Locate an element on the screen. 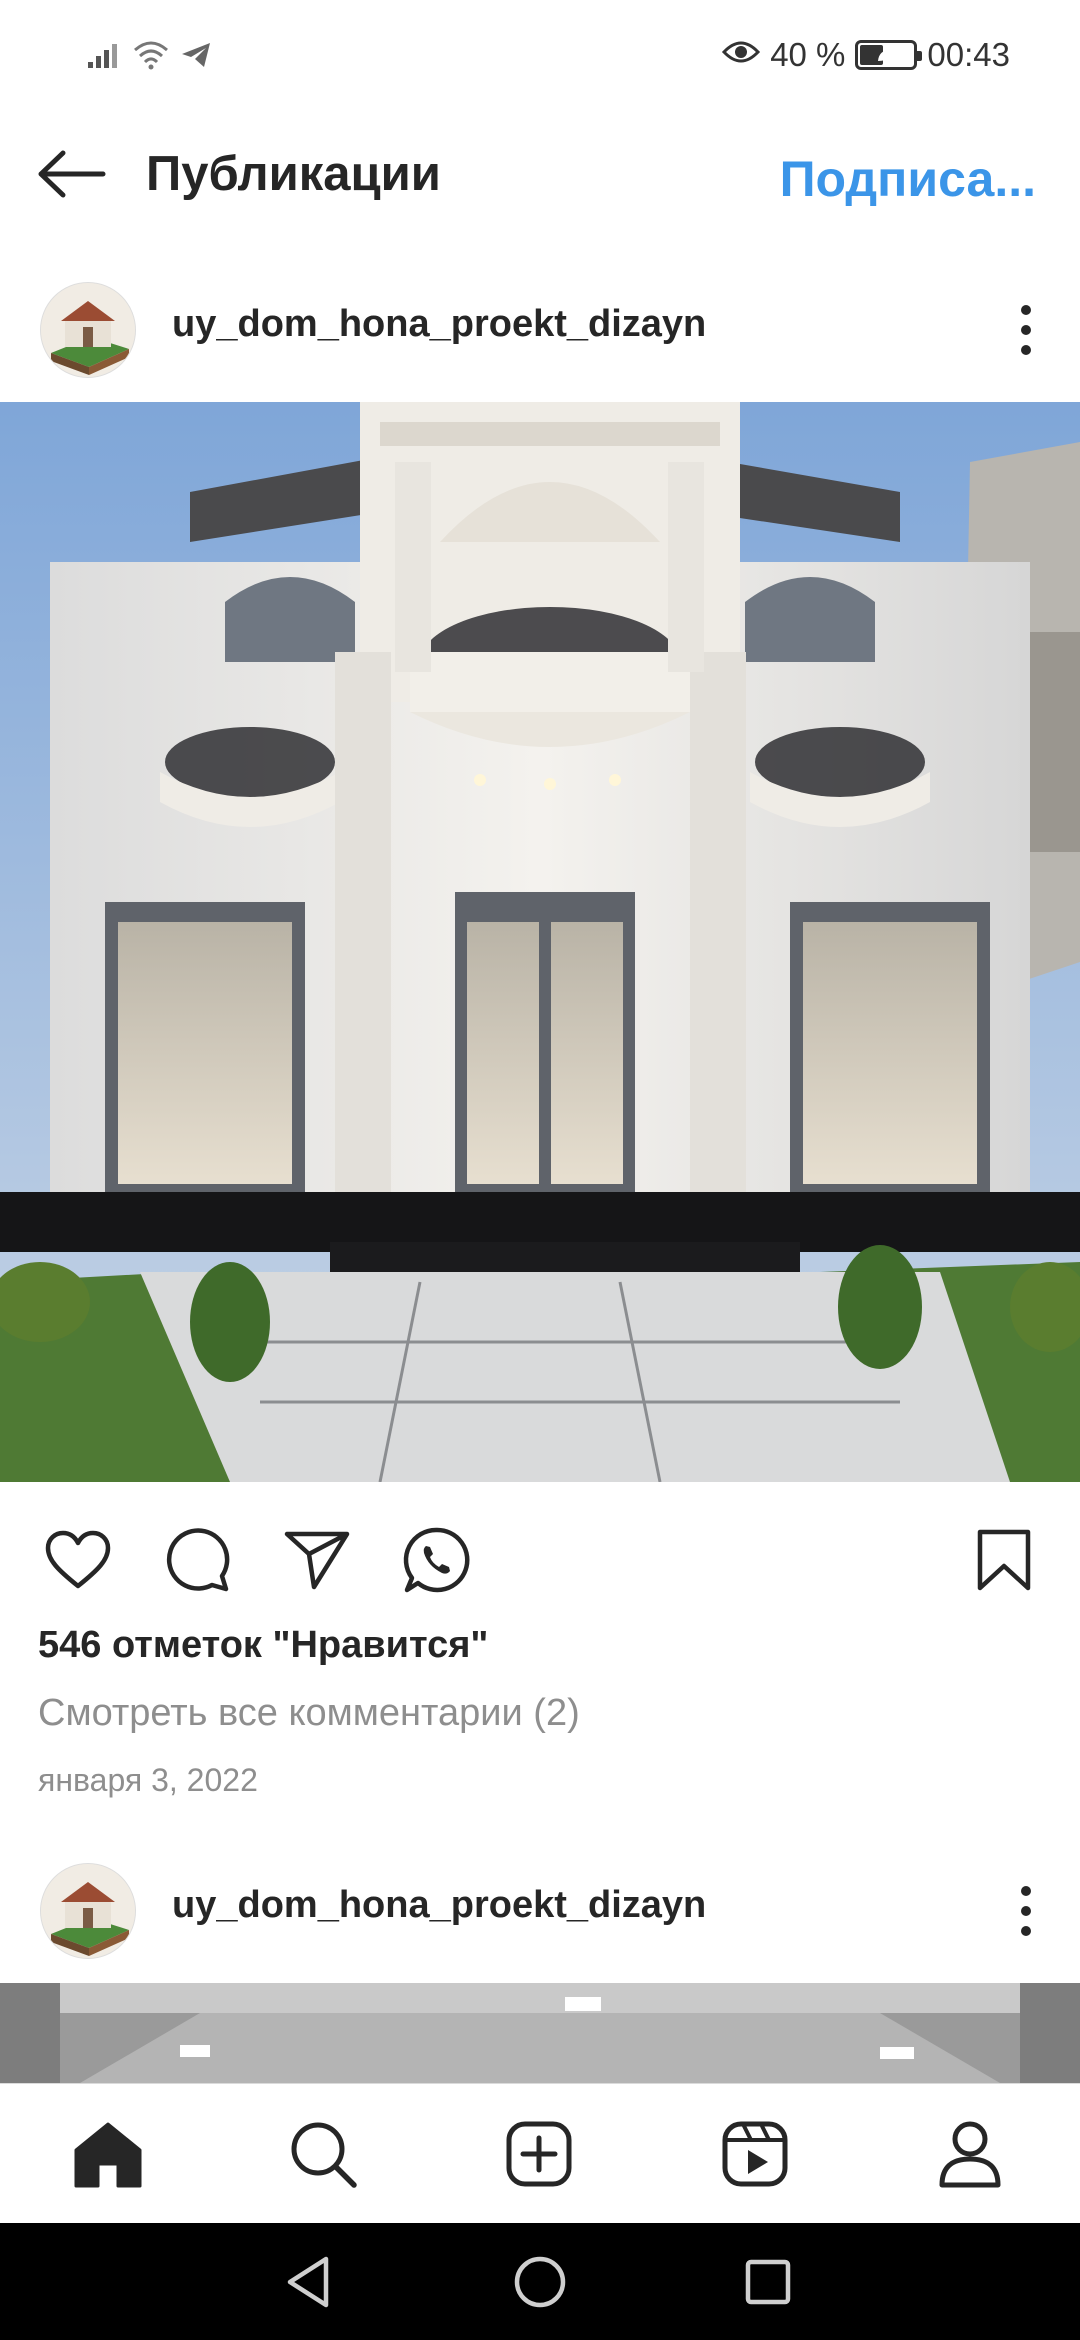 The image size is (1080, 2340). tab-home is located at coordinates (108, 2154).